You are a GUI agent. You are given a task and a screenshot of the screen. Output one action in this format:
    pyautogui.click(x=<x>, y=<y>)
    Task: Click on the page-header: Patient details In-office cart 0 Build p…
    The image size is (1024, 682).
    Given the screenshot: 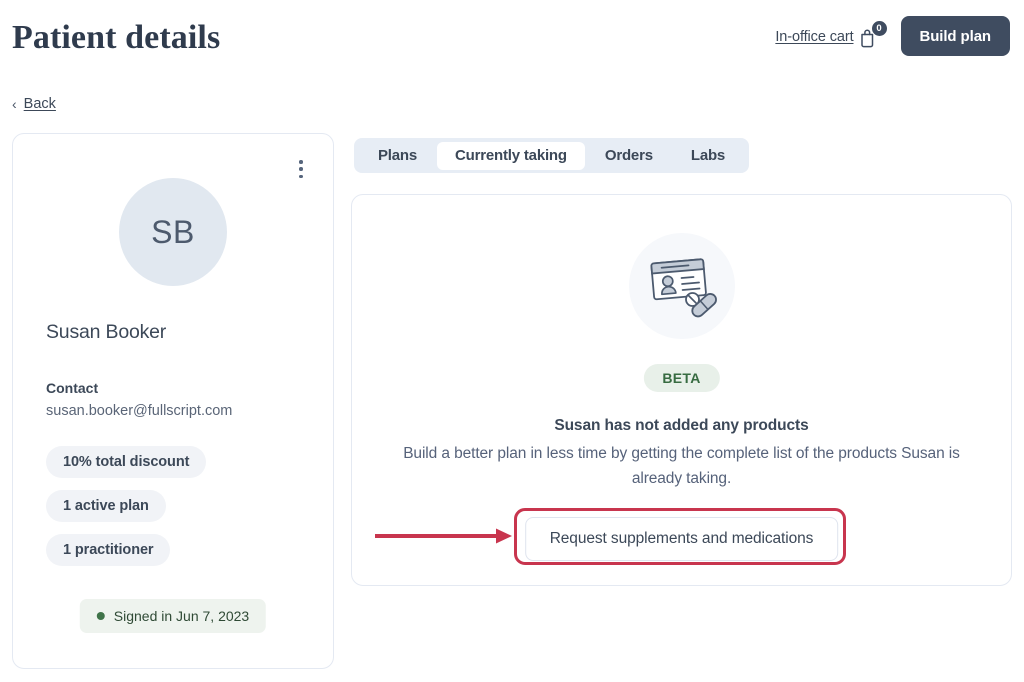 What is the action you would take?
    pyautogui.click(x=512, y=39)
    